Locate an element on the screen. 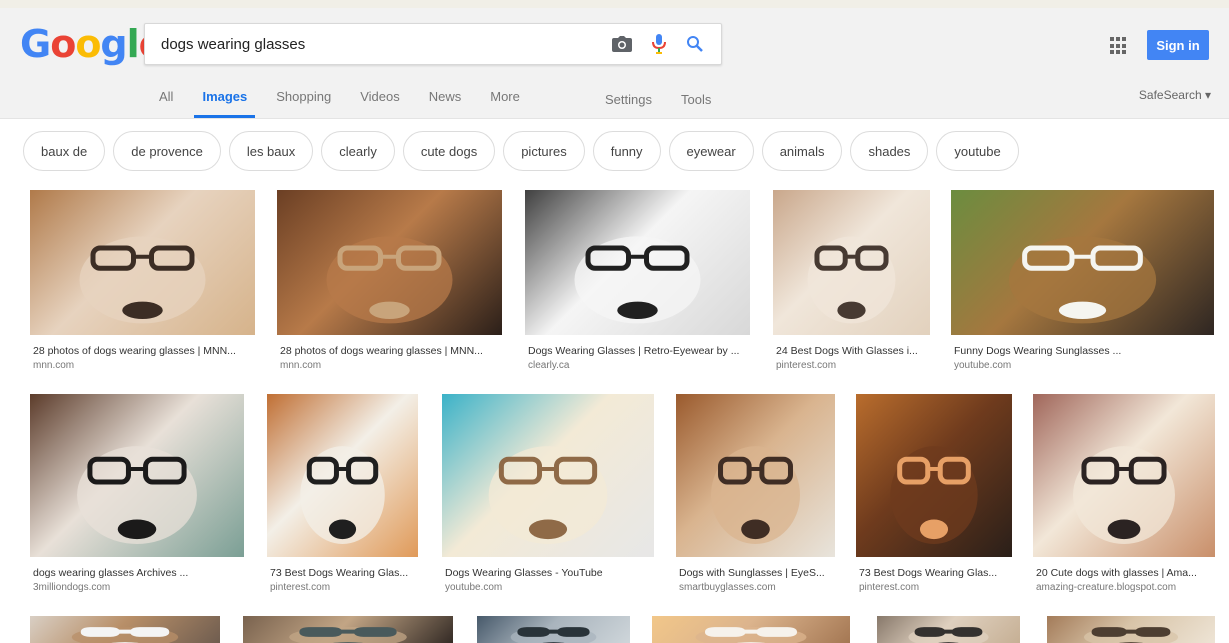  google-logo: Google is located at coordinates (92, 44).